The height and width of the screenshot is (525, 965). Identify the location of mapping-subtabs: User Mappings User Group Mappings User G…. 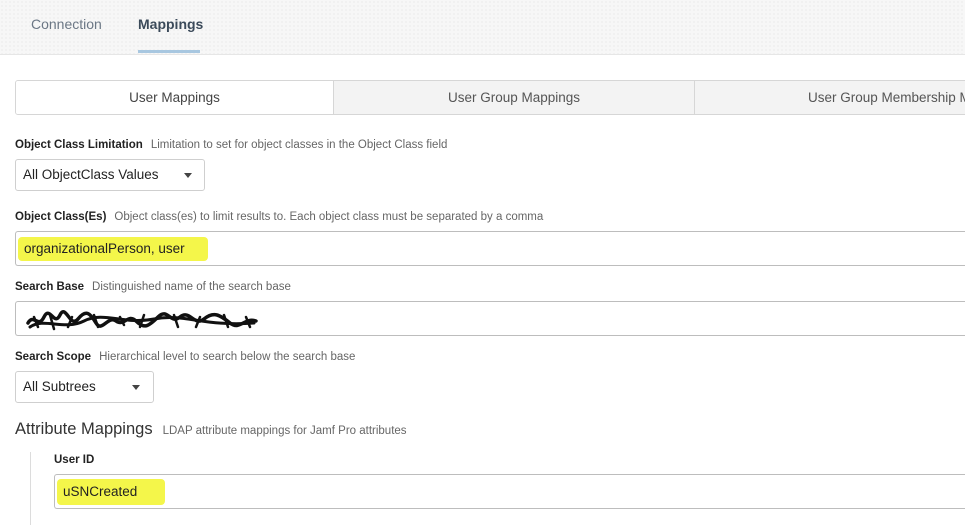
(490, 97).